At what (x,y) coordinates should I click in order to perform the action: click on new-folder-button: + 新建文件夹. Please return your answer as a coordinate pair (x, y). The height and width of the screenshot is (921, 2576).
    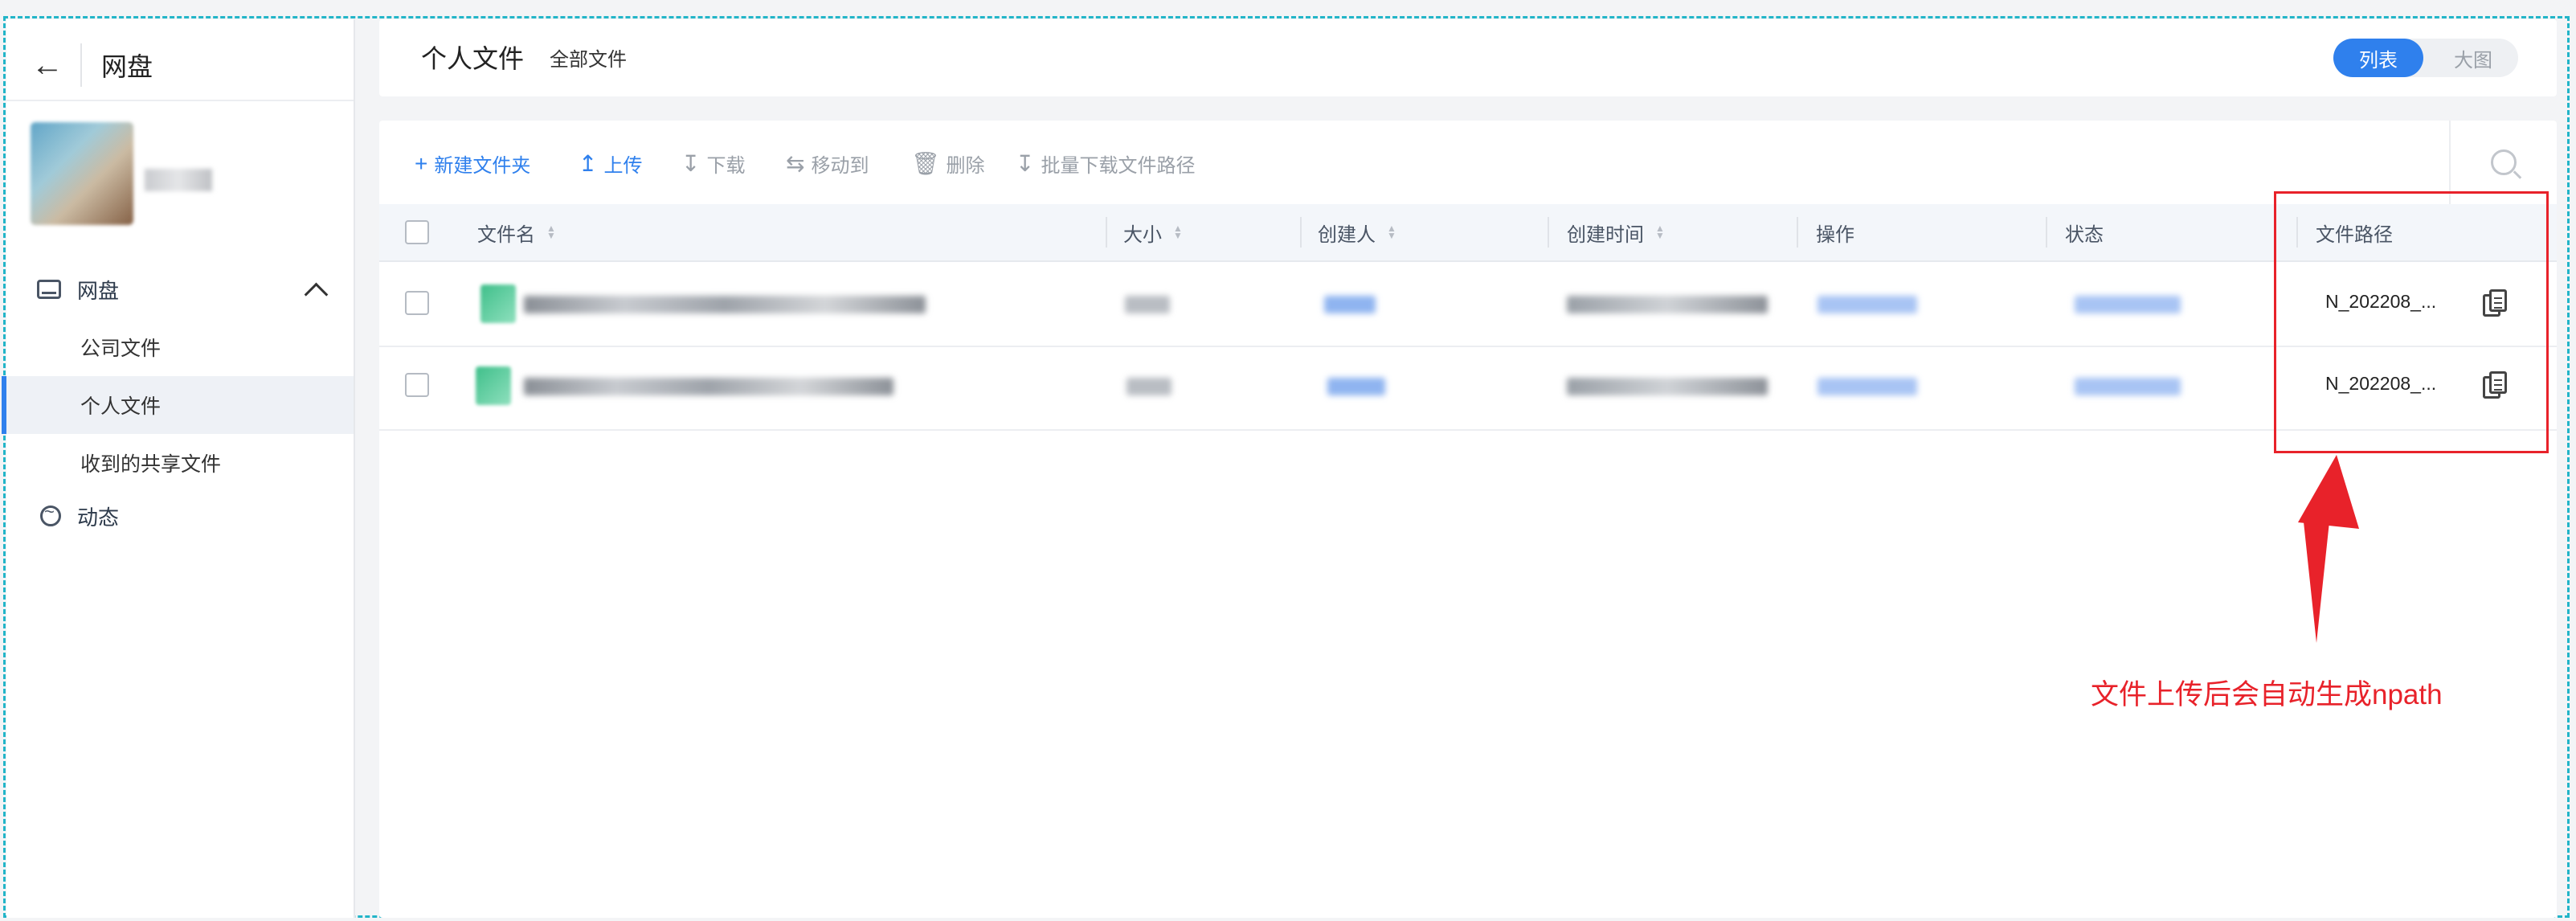
    Looking at the image, I should click on (473, 163).